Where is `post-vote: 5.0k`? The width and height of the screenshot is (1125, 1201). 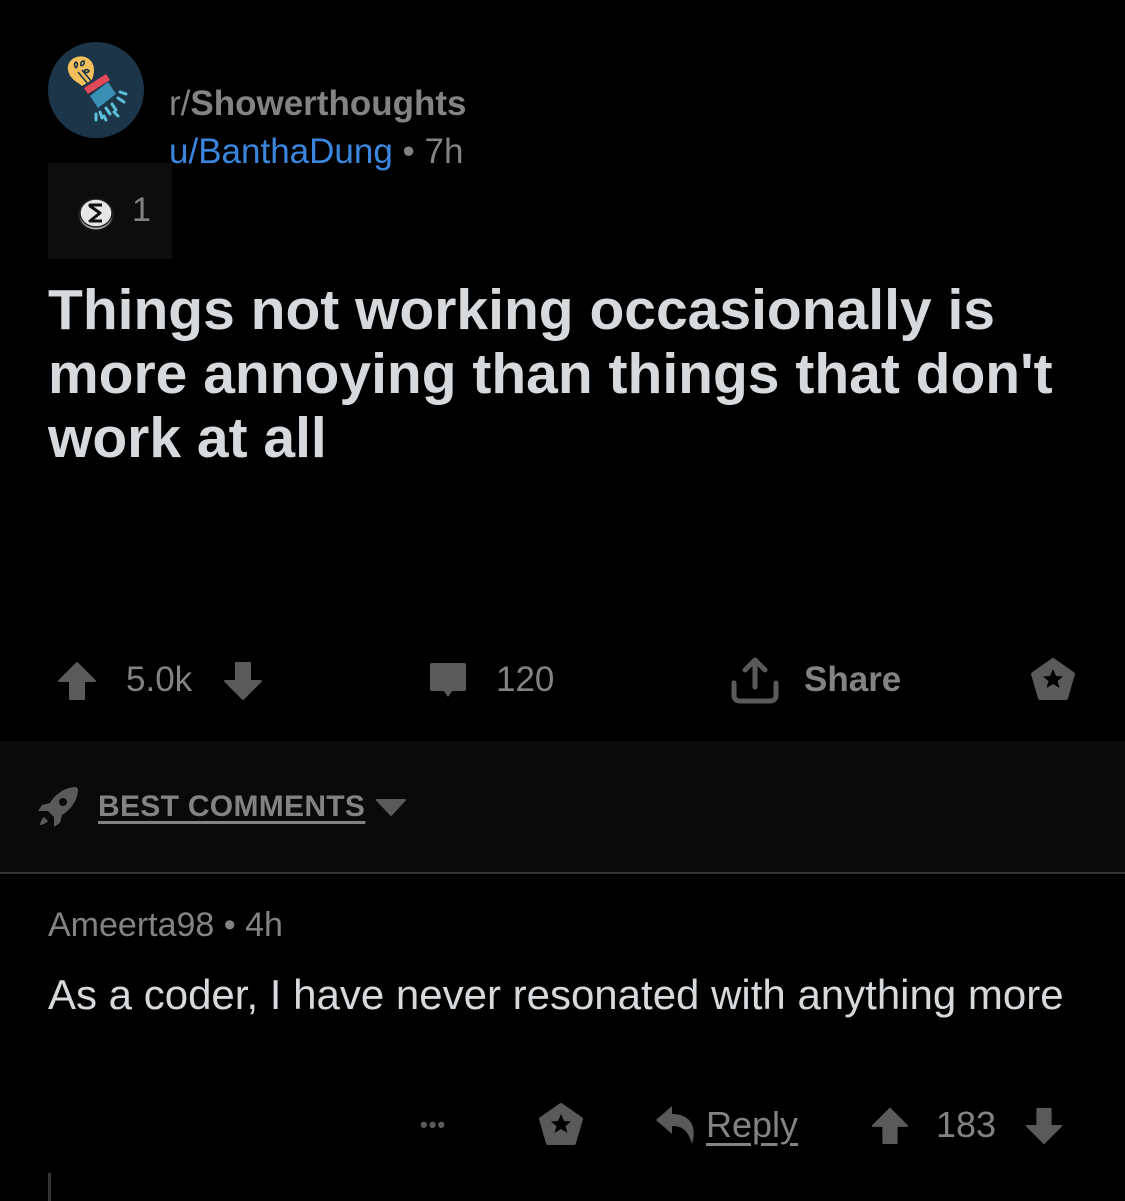
post-vote: 5.0k is located at coordinates (160, 680).